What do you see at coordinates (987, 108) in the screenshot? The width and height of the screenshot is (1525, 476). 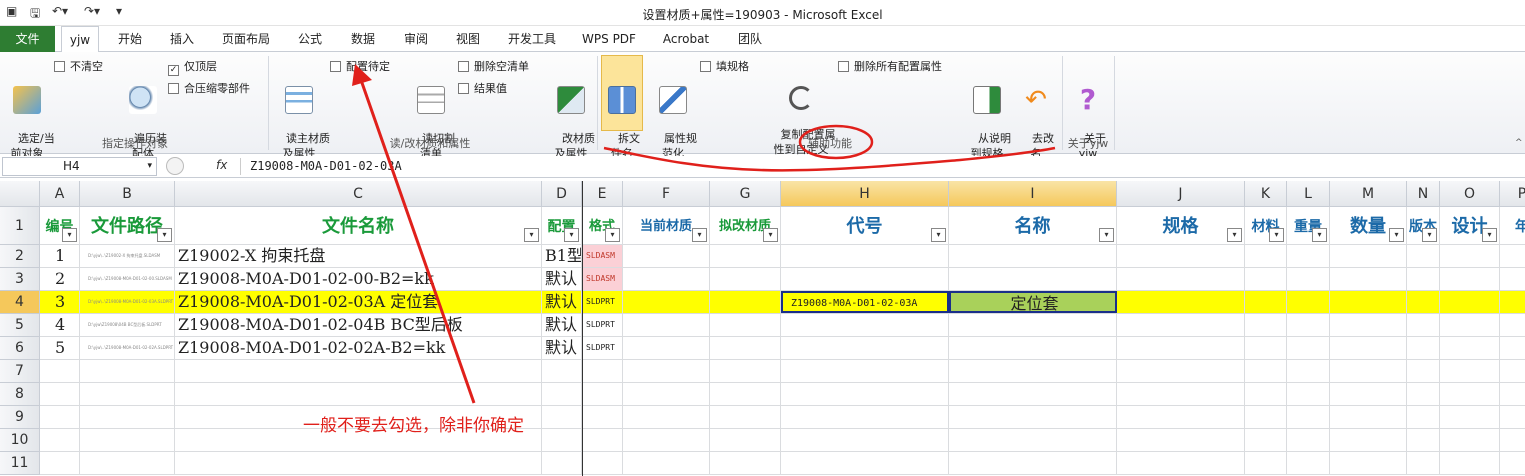 I see `desc-to-spec-button: 从说明 到规格` at bounding box center [987, 108].